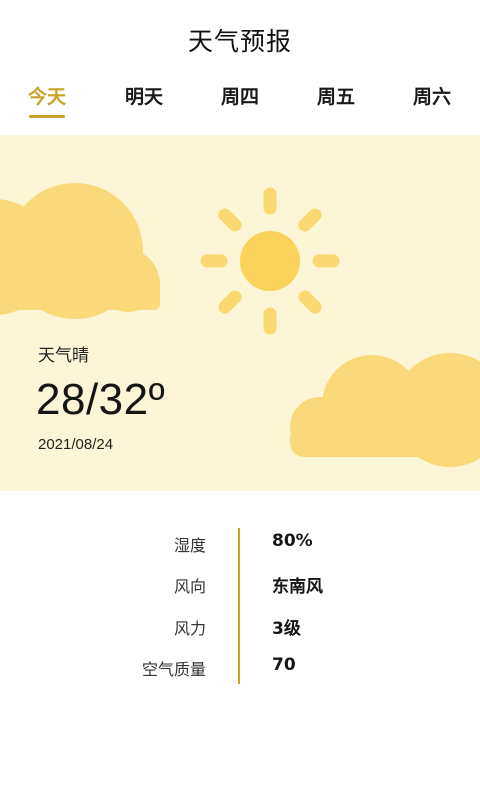  I want to click on detail-row-wind-direction: 风向 东南风, so click(240, 593).